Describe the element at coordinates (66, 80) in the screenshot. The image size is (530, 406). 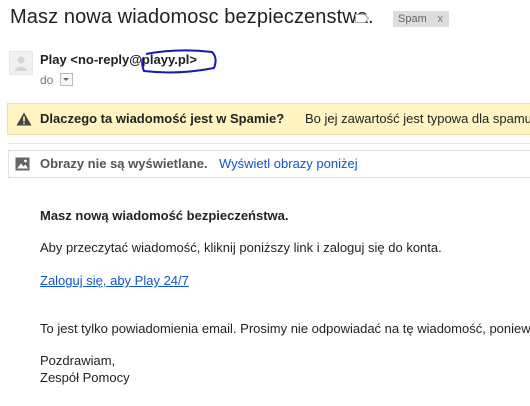
I see `dropdown-arrow-icon` at that location.